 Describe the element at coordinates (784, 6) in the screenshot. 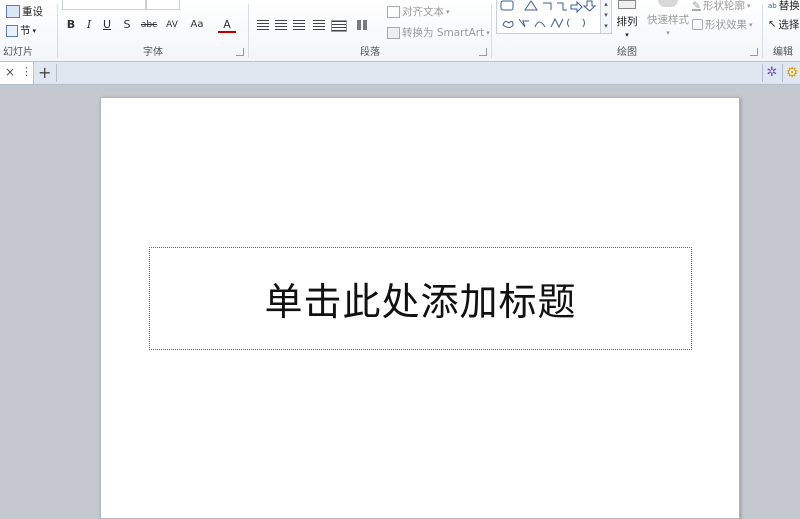

I see `replace-button: ab 替换` at that location.